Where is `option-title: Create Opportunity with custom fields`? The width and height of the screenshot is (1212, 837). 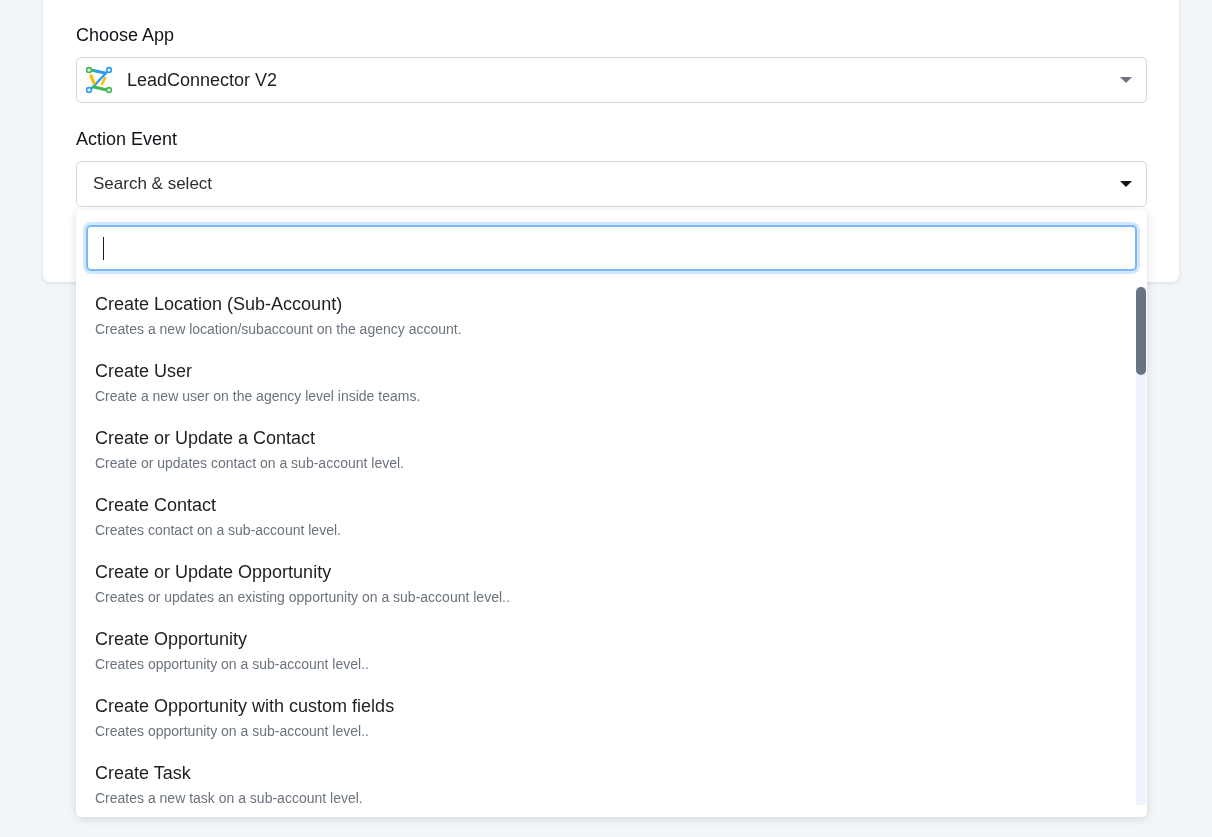 option-title: Create Opportunity with custom fields is located at coordinates (245, 706).